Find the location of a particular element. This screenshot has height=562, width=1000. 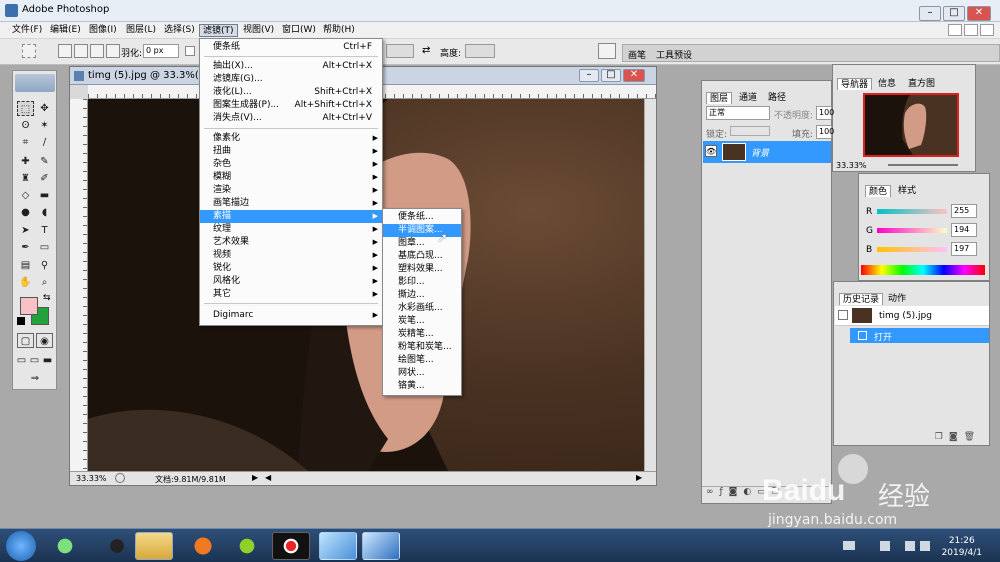

eye-icon: 👁 is located at coordinates (711, 151).